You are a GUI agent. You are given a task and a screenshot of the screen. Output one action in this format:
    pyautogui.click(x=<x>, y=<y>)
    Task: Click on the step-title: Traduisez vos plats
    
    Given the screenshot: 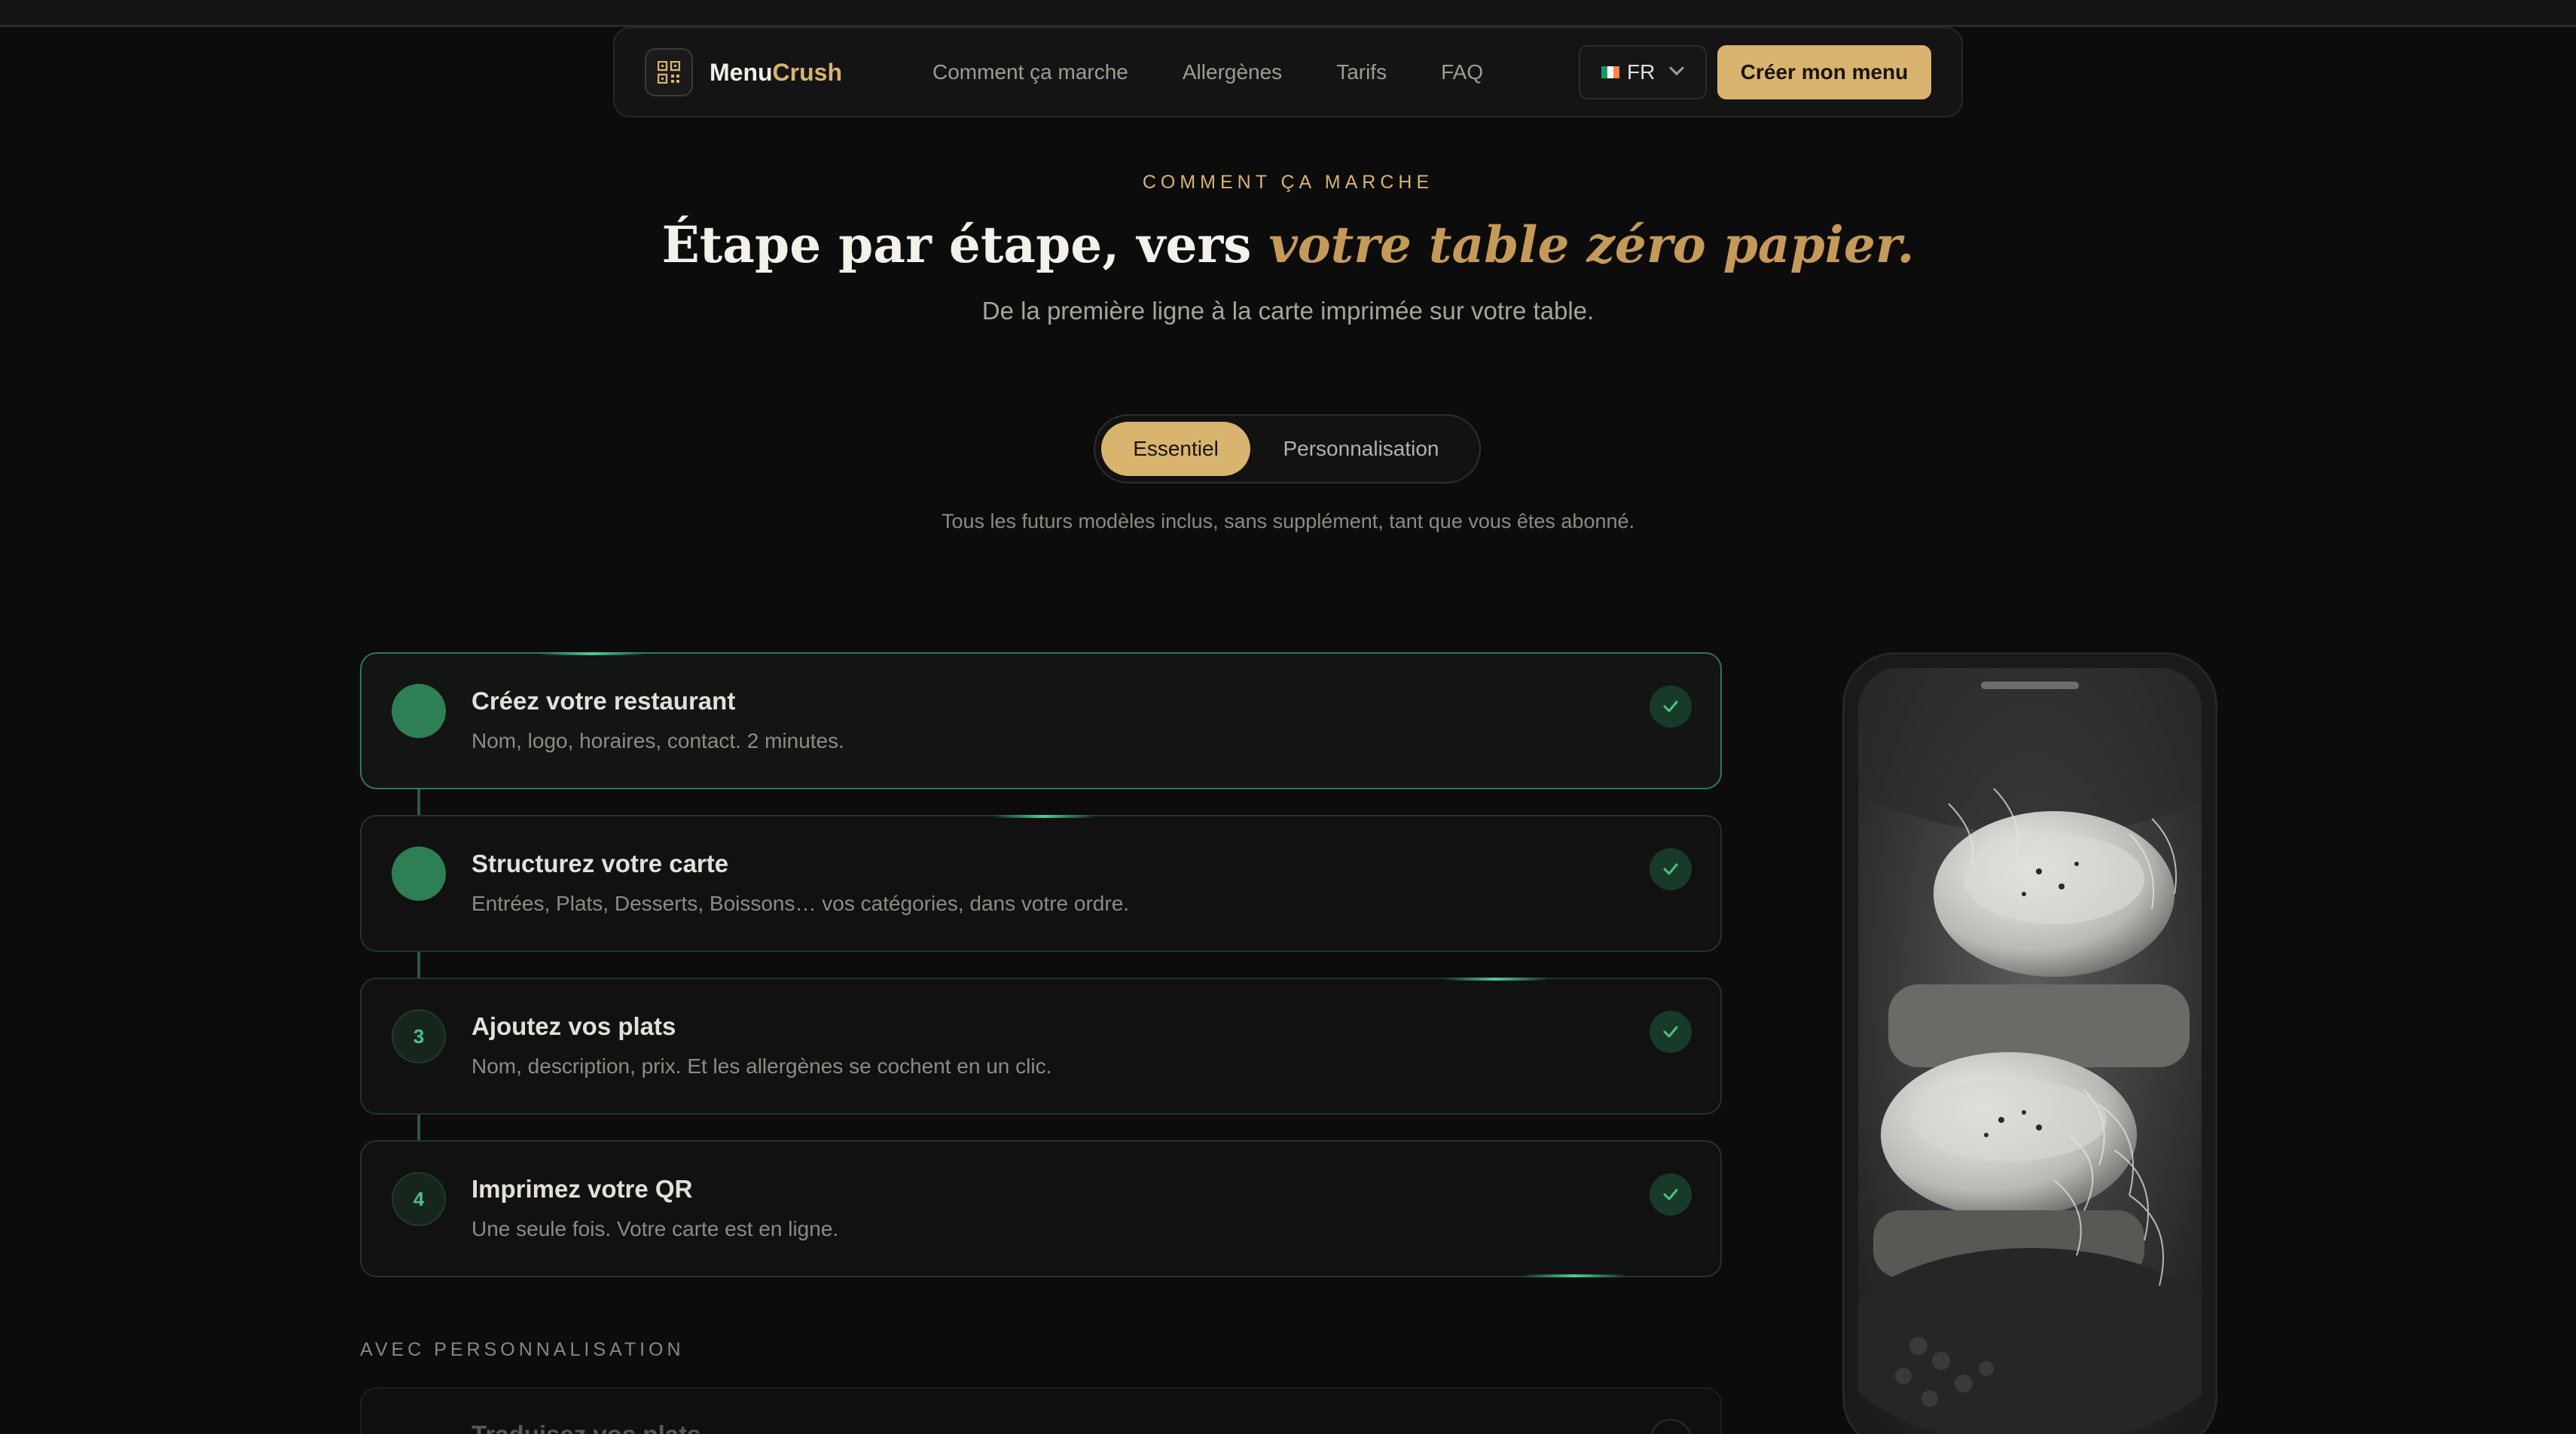 What is the action you would take?
    pyautogui.click(x=586, y=1427)
    